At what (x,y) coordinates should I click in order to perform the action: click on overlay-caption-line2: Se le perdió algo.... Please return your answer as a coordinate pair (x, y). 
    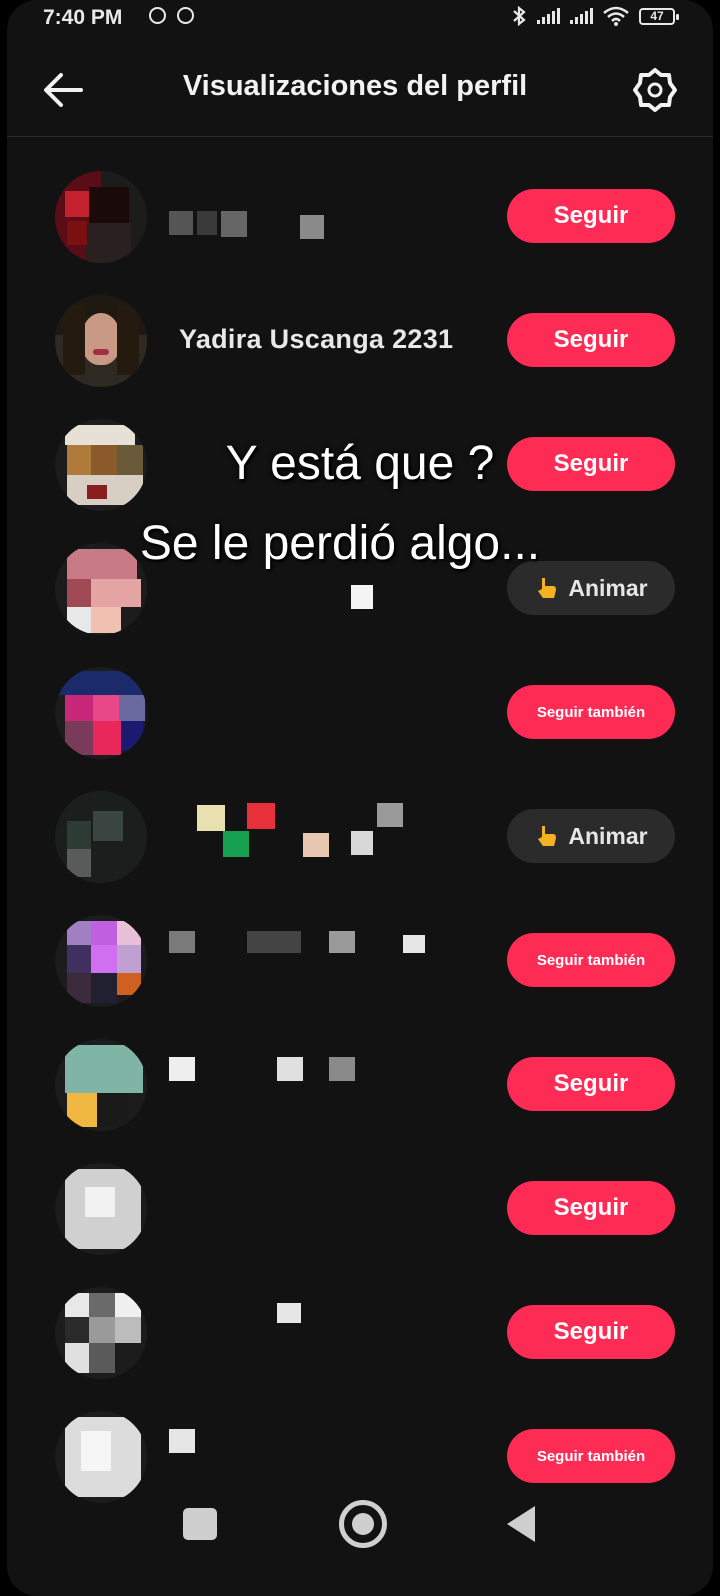
    Looking at the image, I should click on (340, 543).